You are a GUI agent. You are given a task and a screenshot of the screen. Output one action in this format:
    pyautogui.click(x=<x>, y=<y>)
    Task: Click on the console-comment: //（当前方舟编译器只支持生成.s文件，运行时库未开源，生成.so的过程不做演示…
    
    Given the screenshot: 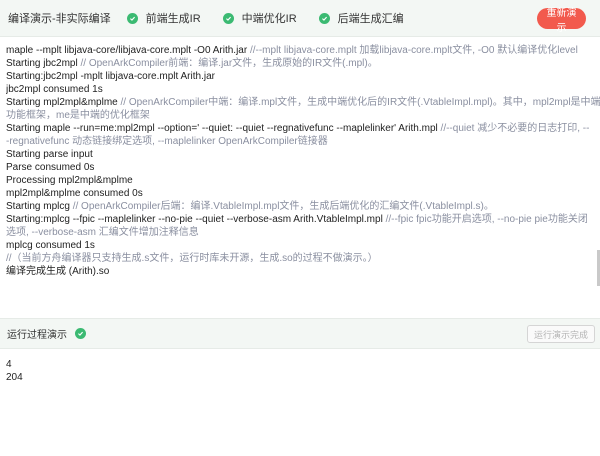 What is the action you would take?
    pyautogui.click(x=192, y=258)
    